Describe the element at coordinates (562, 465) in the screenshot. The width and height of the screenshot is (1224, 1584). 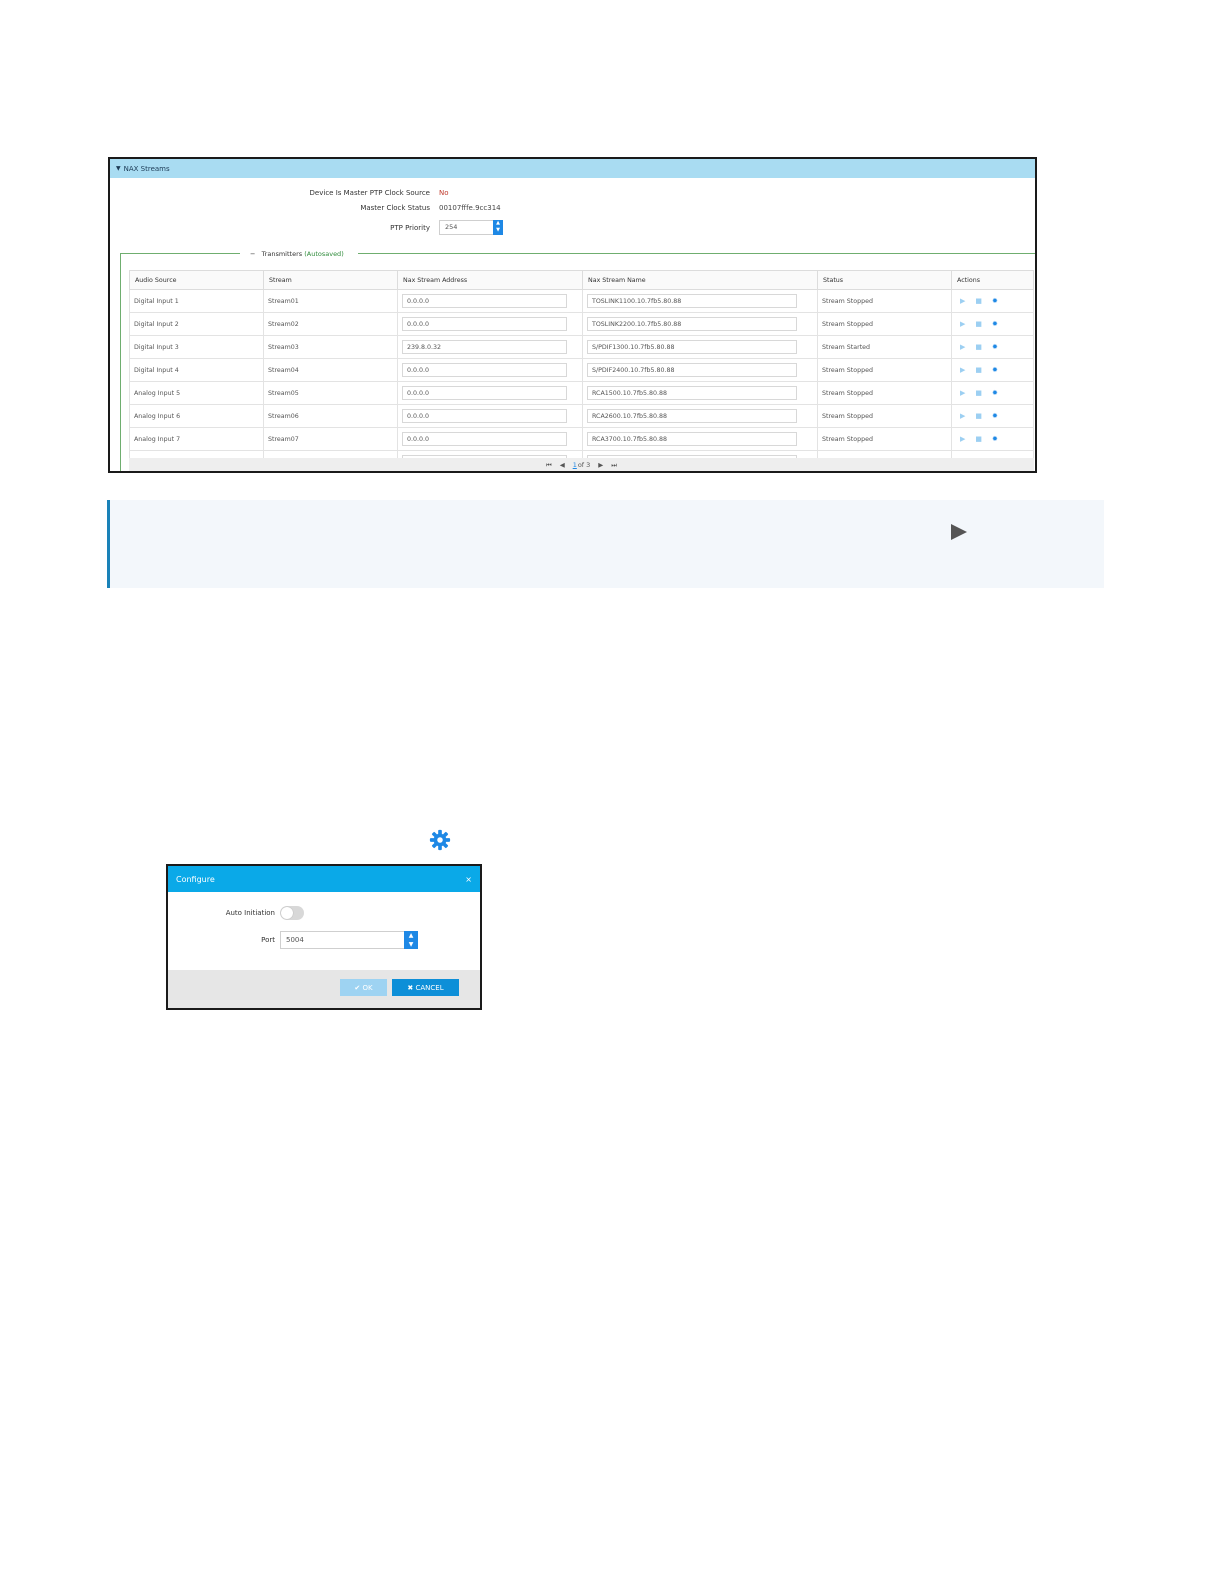
I see `prev-page-icon: ◀` at that location.